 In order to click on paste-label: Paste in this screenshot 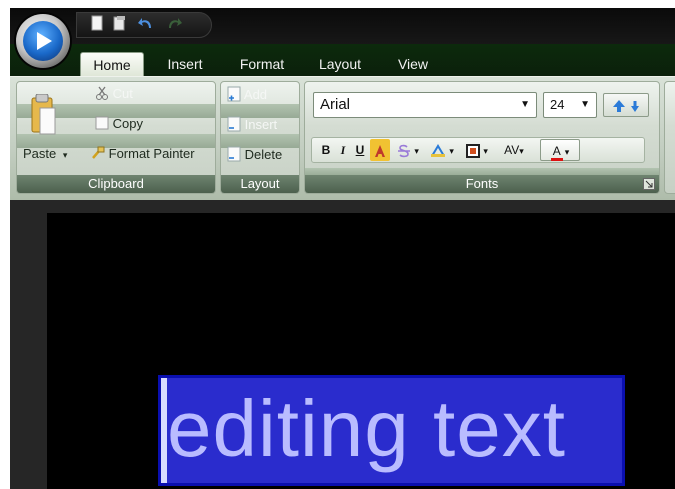, I will do `click(40, 153)`.